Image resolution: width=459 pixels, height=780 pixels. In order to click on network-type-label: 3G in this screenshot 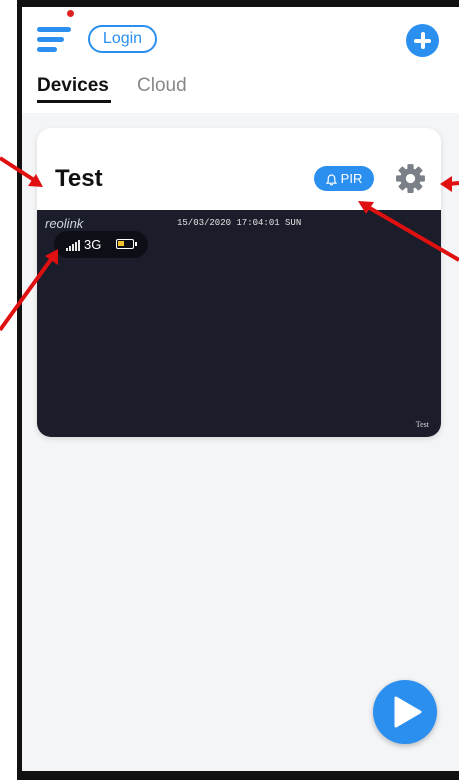, I will do `click(93, 244)`.